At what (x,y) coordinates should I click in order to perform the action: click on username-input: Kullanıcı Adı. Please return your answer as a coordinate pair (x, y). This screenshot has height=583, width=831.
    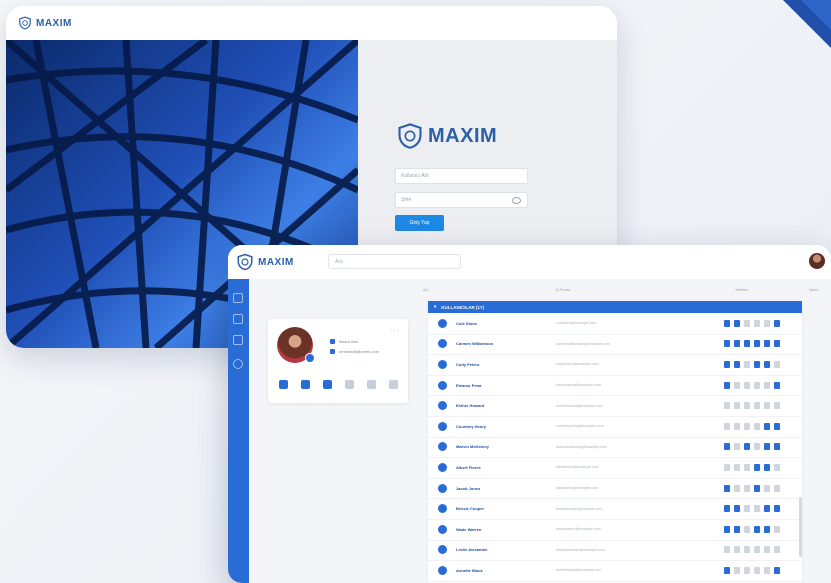
    Looking at the image, I should click on (461, 176).